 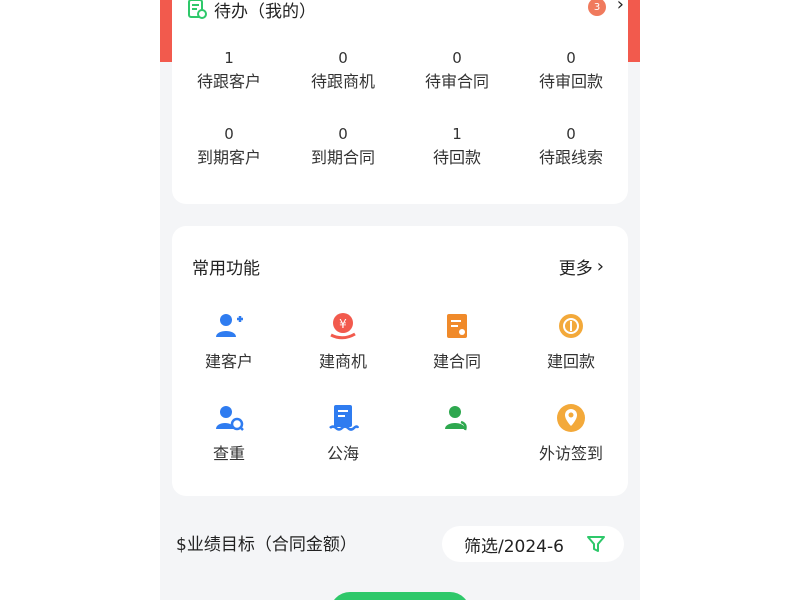 What do you see at coordinates (571, 147) in the screenshot?
I see `stat-item: 0 待跟线索` at bounding box center [571, 147].